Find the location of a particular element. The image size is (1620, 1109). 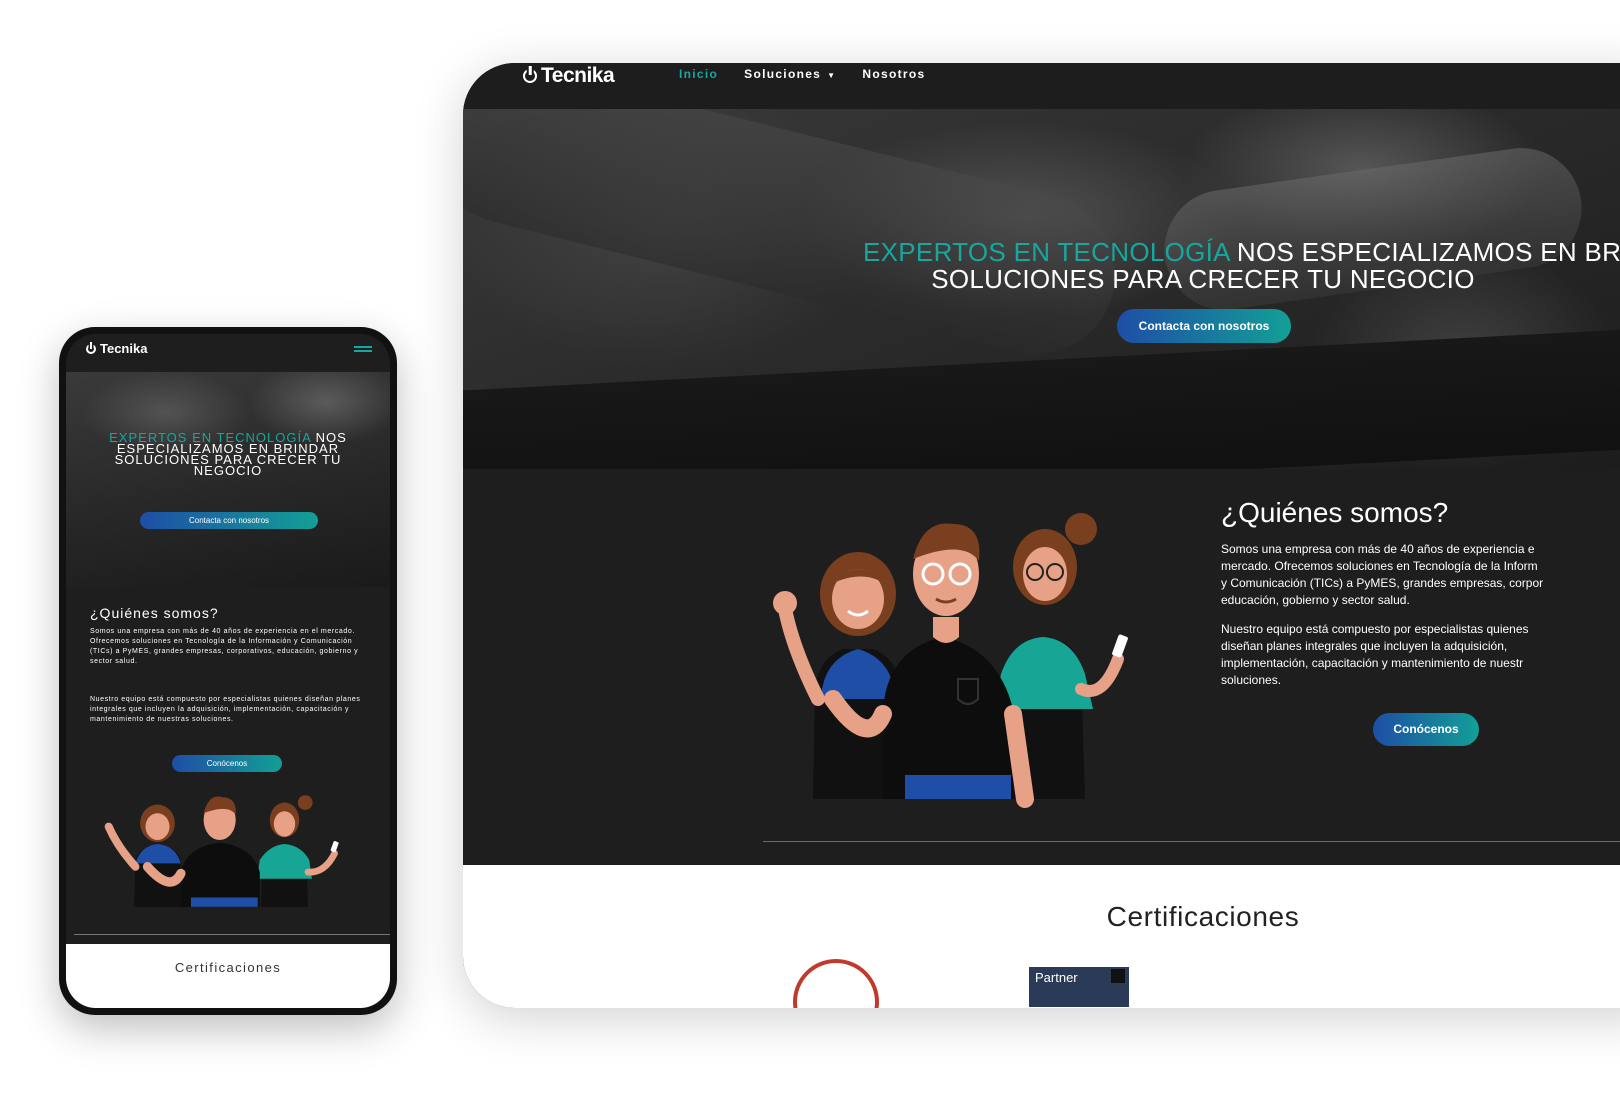

mobile-certifications-heading: Certificaciones is located at coordinates (228, 967).